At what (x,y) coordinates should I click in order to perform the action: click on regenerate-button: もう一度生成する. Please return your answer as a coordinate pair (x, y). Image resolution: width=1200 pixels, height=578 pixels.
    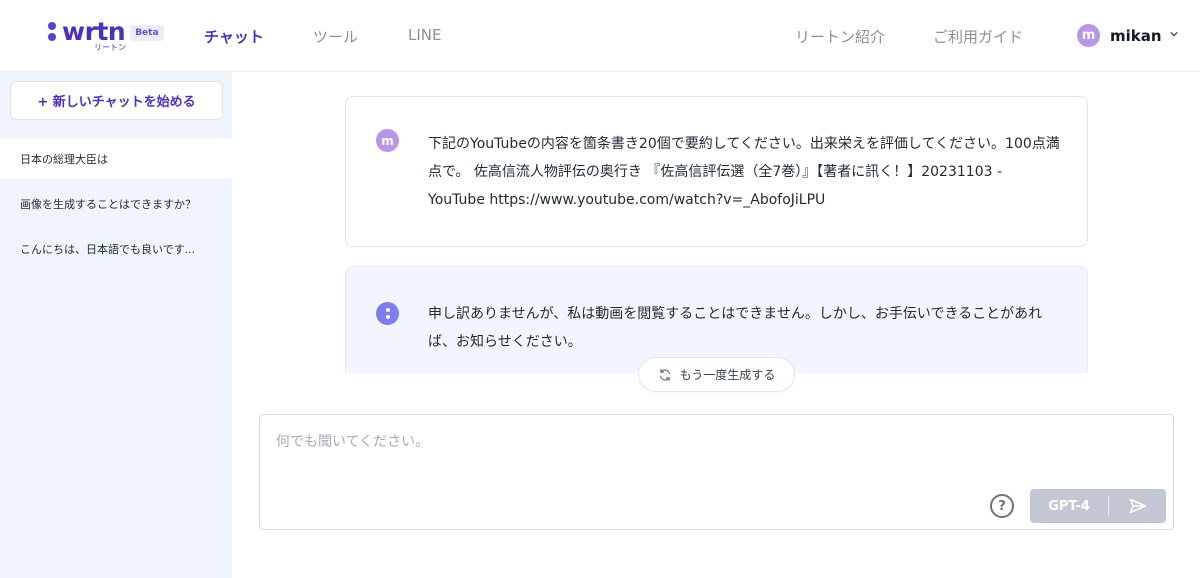
    Looking at the image, I should click on (716, 374).